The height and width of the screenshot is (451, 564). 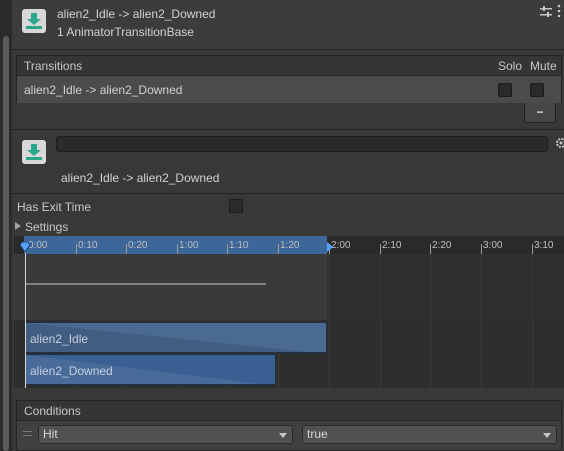 I want to click on timeline-playhead, so click(x=25, y=321).